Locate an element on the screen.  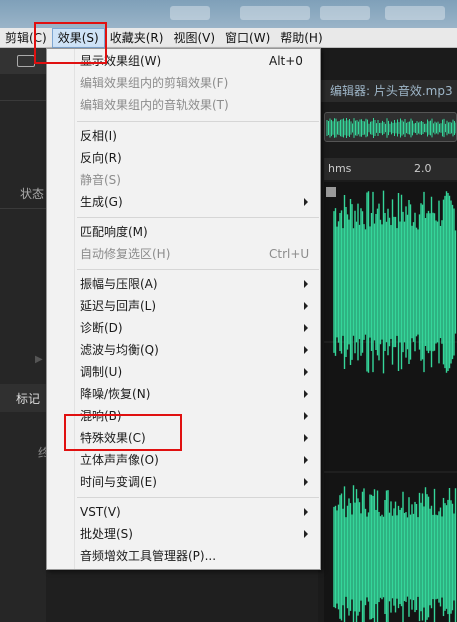
menu-item-invert: 反相(I) is located at coordinates (183, 136).